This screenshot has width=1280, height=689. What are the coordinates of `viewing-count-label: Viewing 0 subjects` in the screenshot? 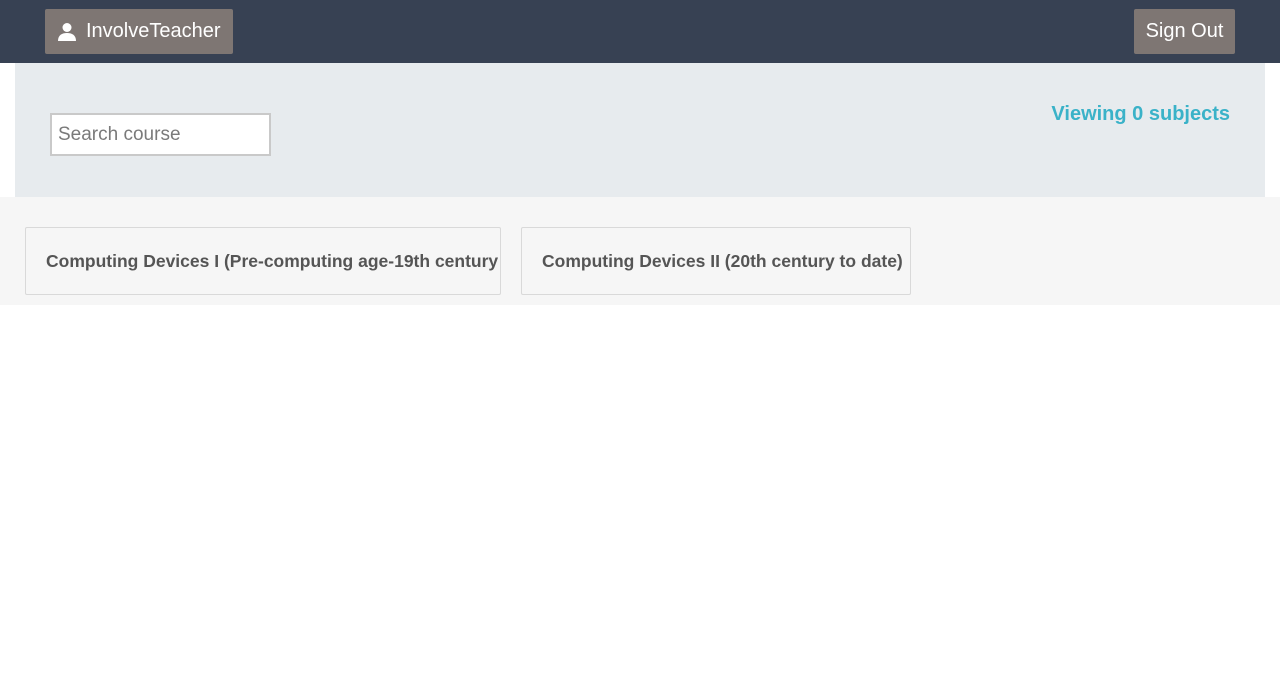 It's located at (1140, 114).